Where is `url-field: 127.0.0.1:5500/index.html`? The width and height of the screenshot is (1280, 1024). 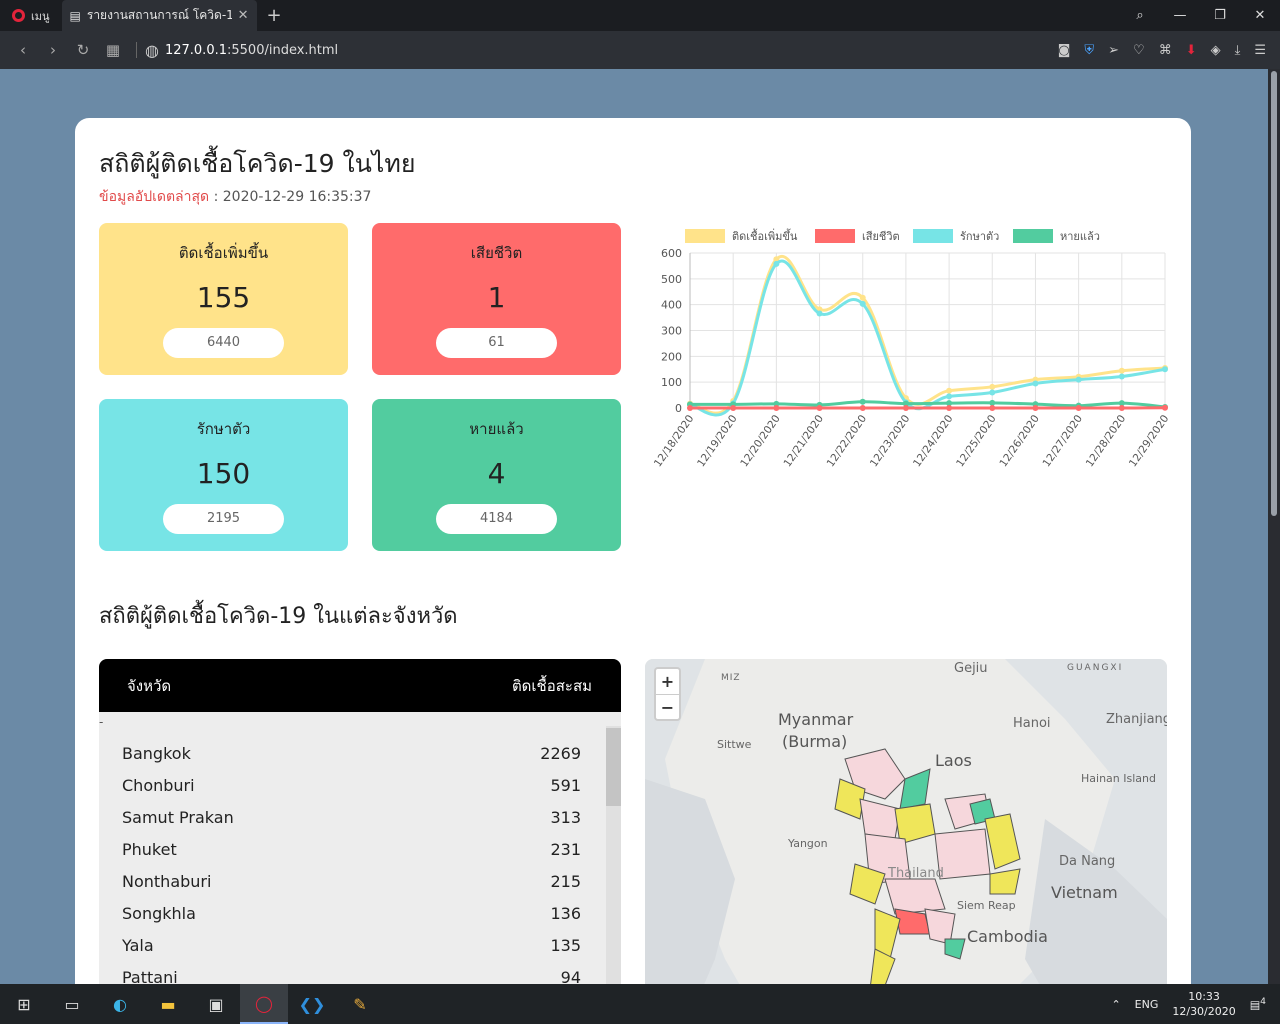
url-field: 127.0.0.1:5500/index.html is located at coordinates (251, 50).